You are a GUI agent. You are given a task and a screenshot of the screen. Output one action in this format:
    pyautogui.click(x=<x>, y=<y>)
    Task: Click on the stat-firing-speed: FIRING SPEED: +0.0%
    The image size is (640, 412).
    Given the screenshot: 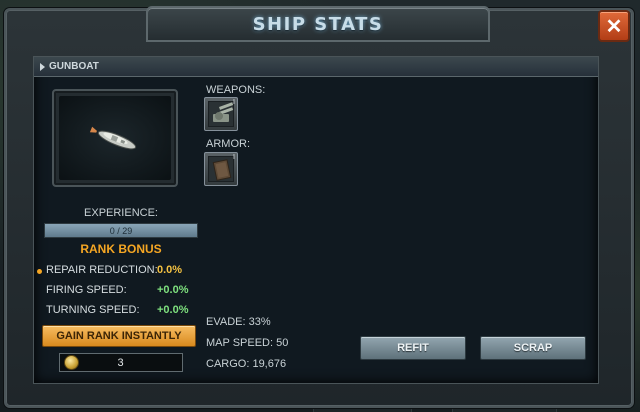 What is the action you would take?
    pyautogui.click(x=119, y=291)
    